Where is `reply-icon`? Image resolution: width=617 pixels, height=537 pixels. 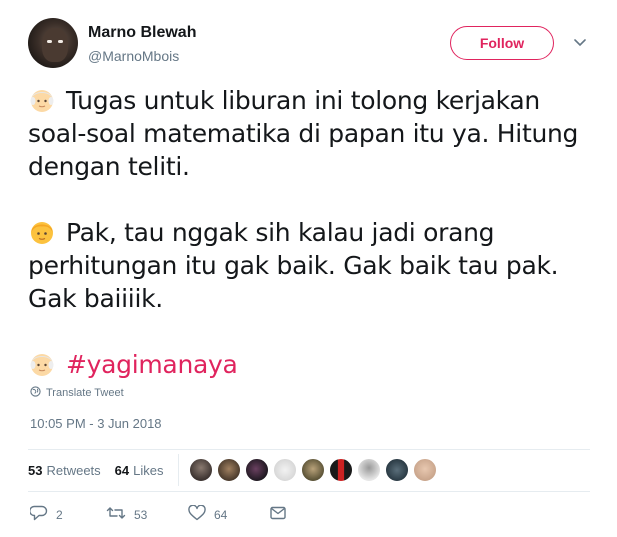
reply-icon is located at coordinates (38, 514).